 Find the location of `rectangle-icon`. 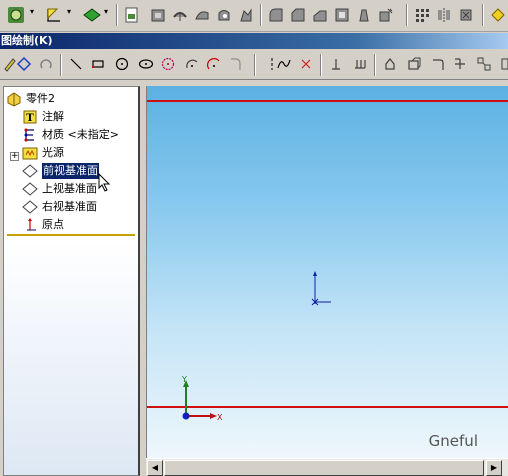

rectangle-icon is located at coordinates (98, 64).